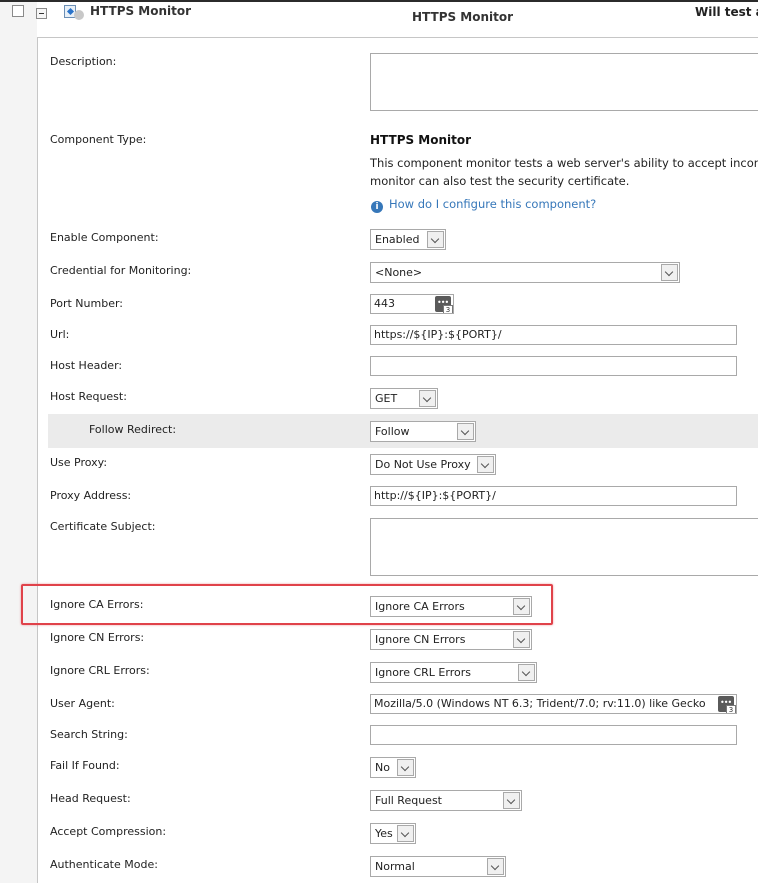 This screenshot has height=883, width=758. Describe the element at coordinates (463, 17) in the screenshot. I see `component-type-column: HTTPS Monitor` at that location.